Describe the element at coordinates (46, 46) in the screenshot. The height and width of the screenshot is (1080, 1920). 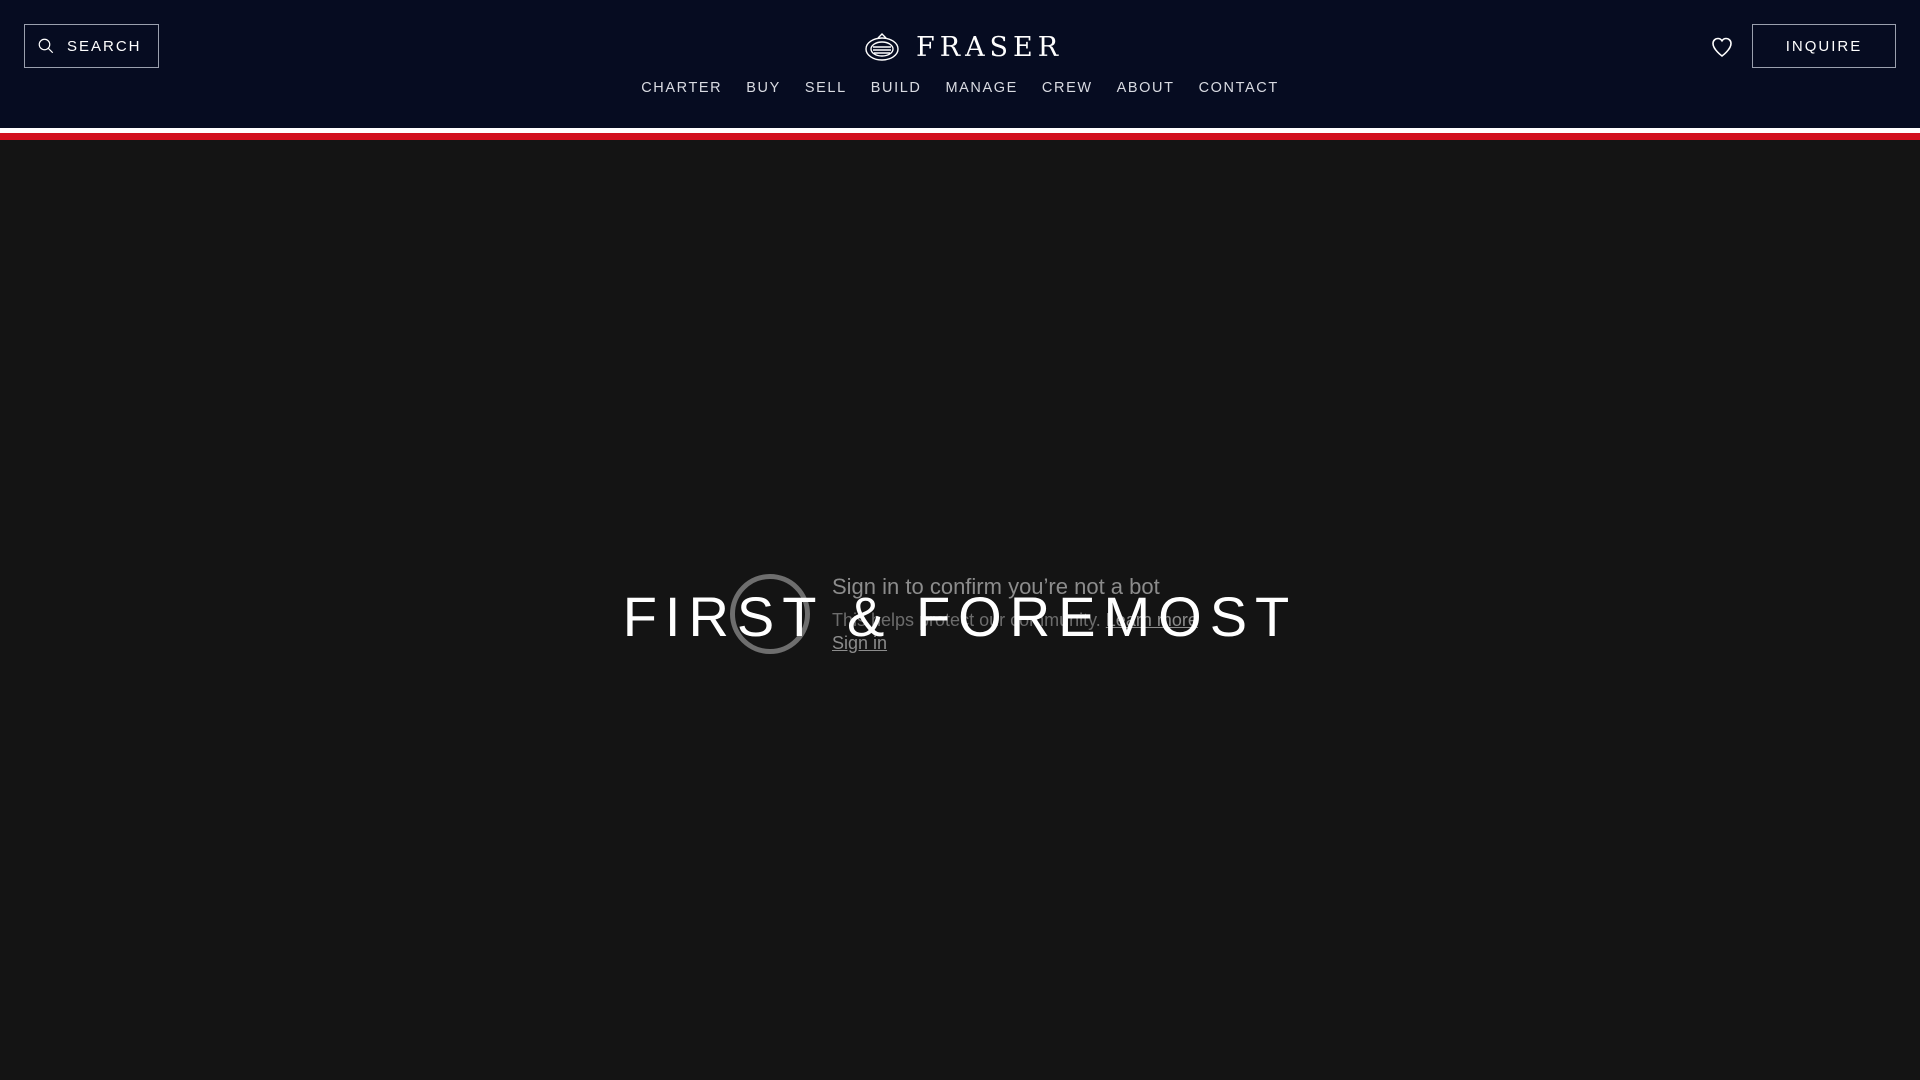
I see `search-icon` at that location.